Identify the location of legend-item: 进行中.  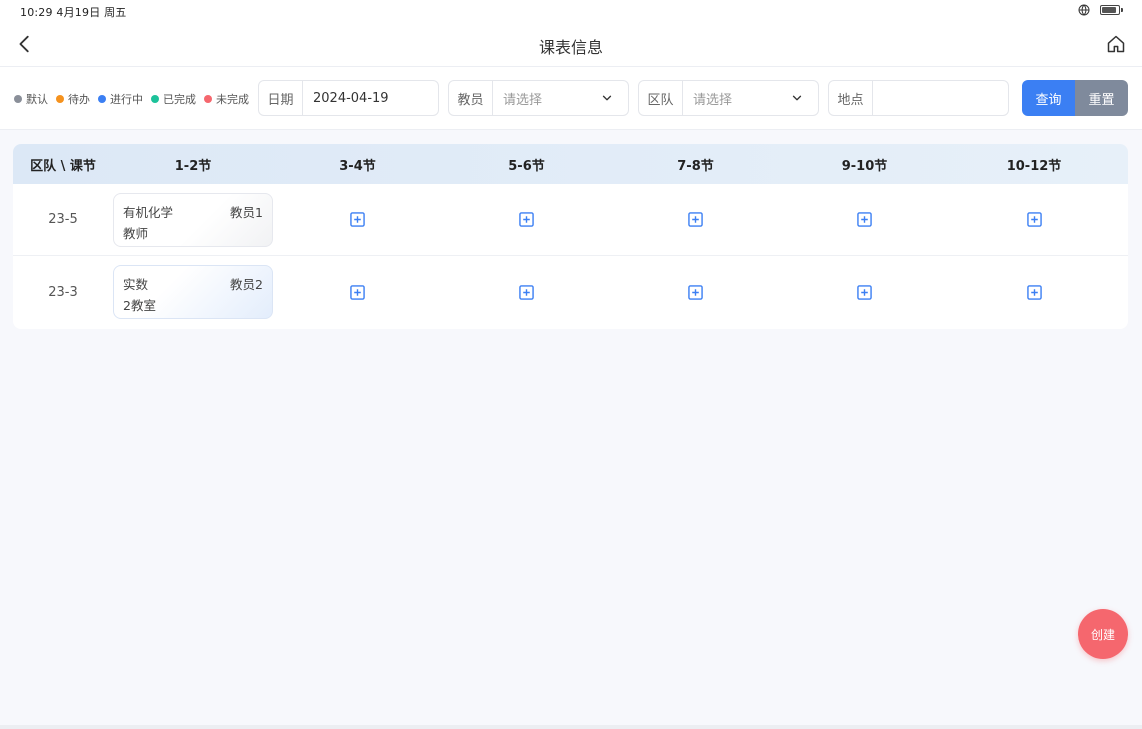
(120, 99).